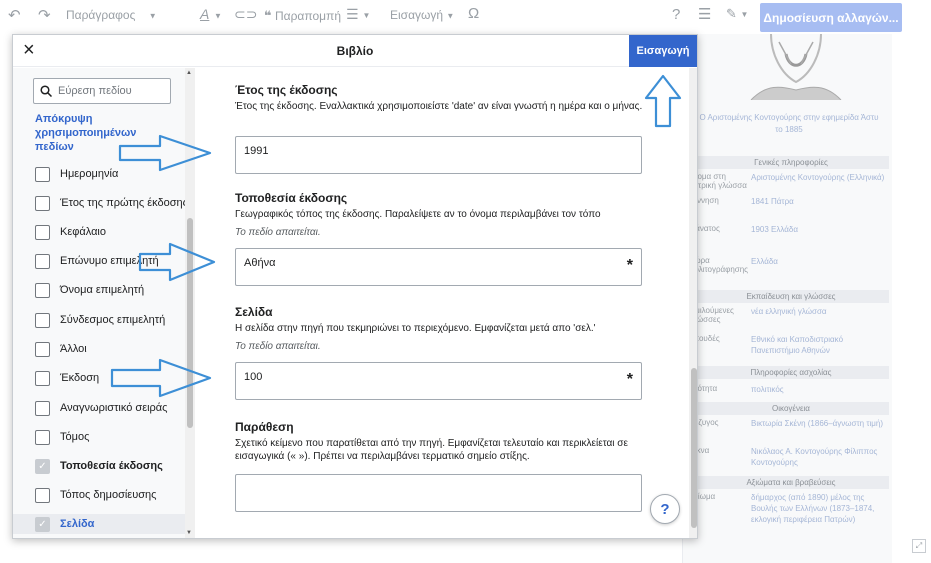  Describe the element at coordinates (308, 16) in the screenshot. I see `cite-label: Παραπομπή` at that location.